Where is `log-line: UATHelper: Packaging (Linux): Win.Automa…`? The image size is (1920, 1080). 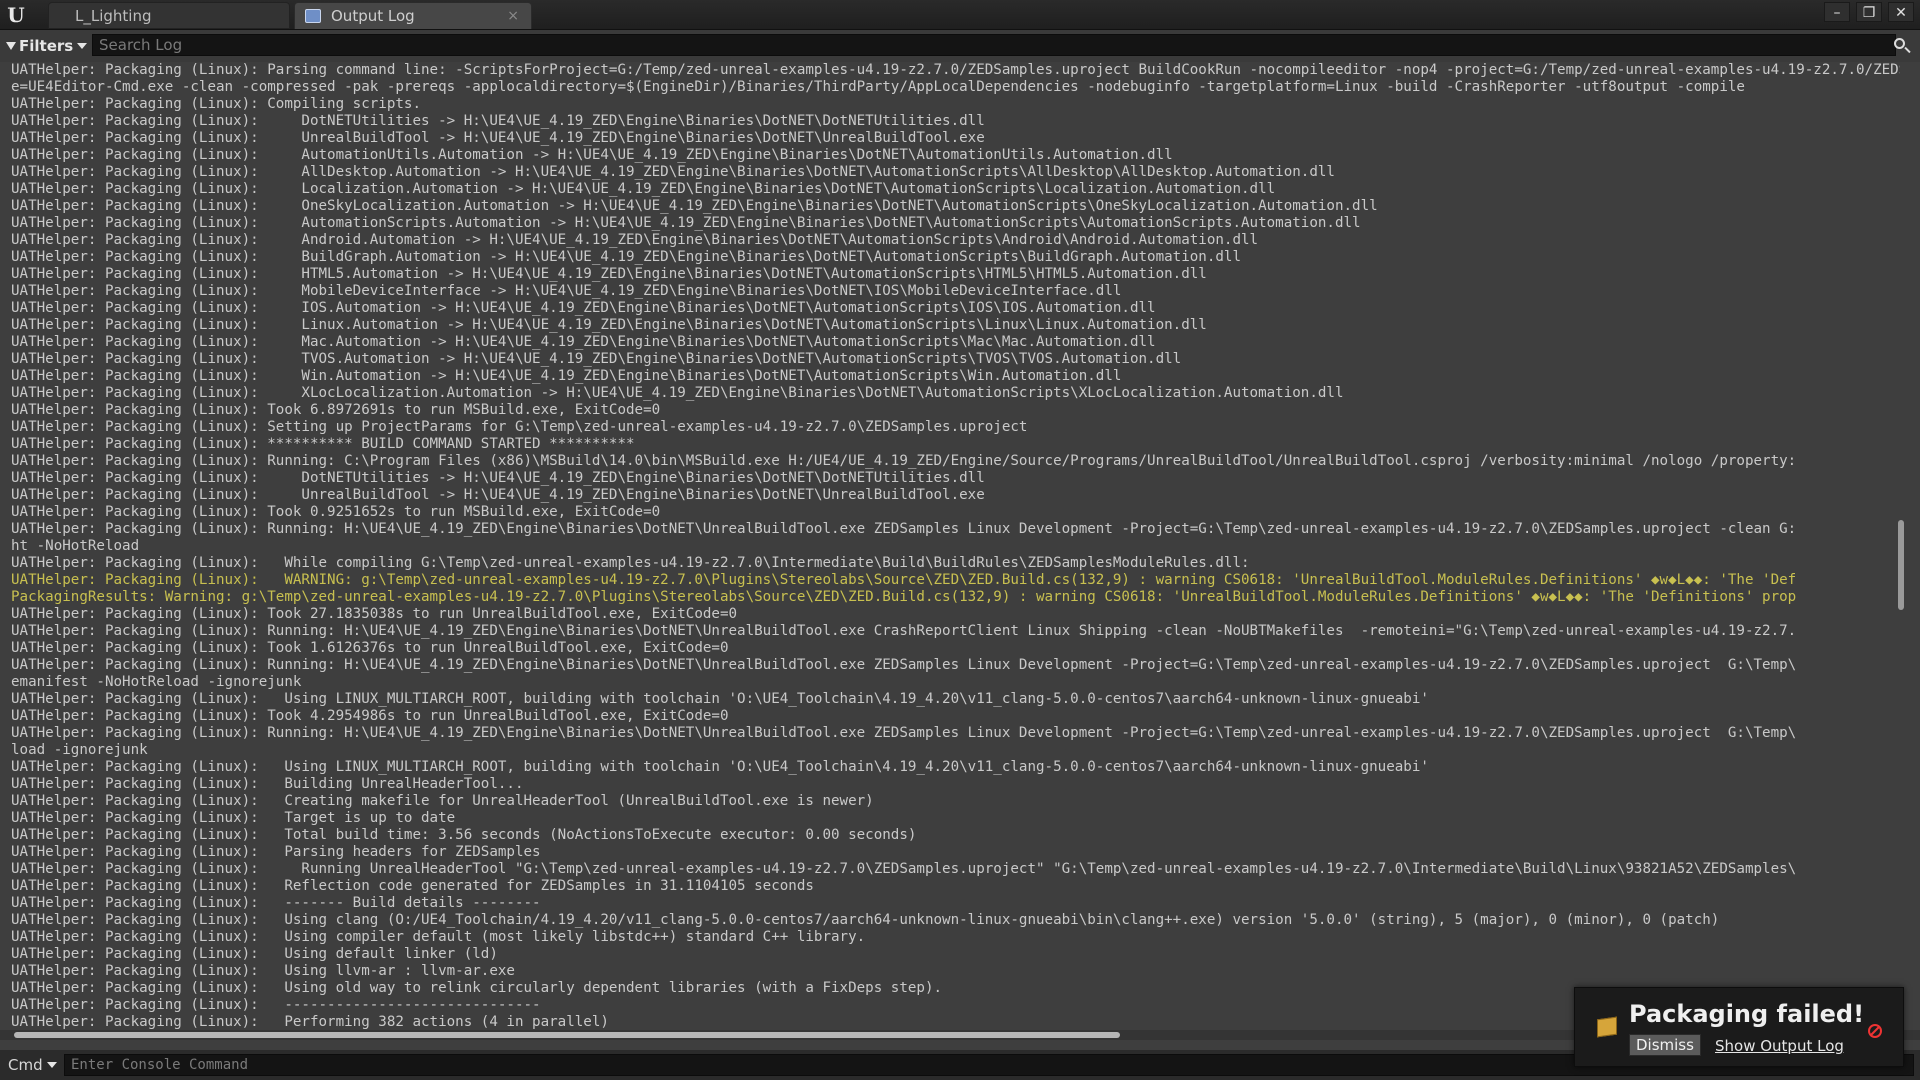
log-line: UATHelper: Packaging (Linux): Win.Automa… is located at coordinates (566, 376).